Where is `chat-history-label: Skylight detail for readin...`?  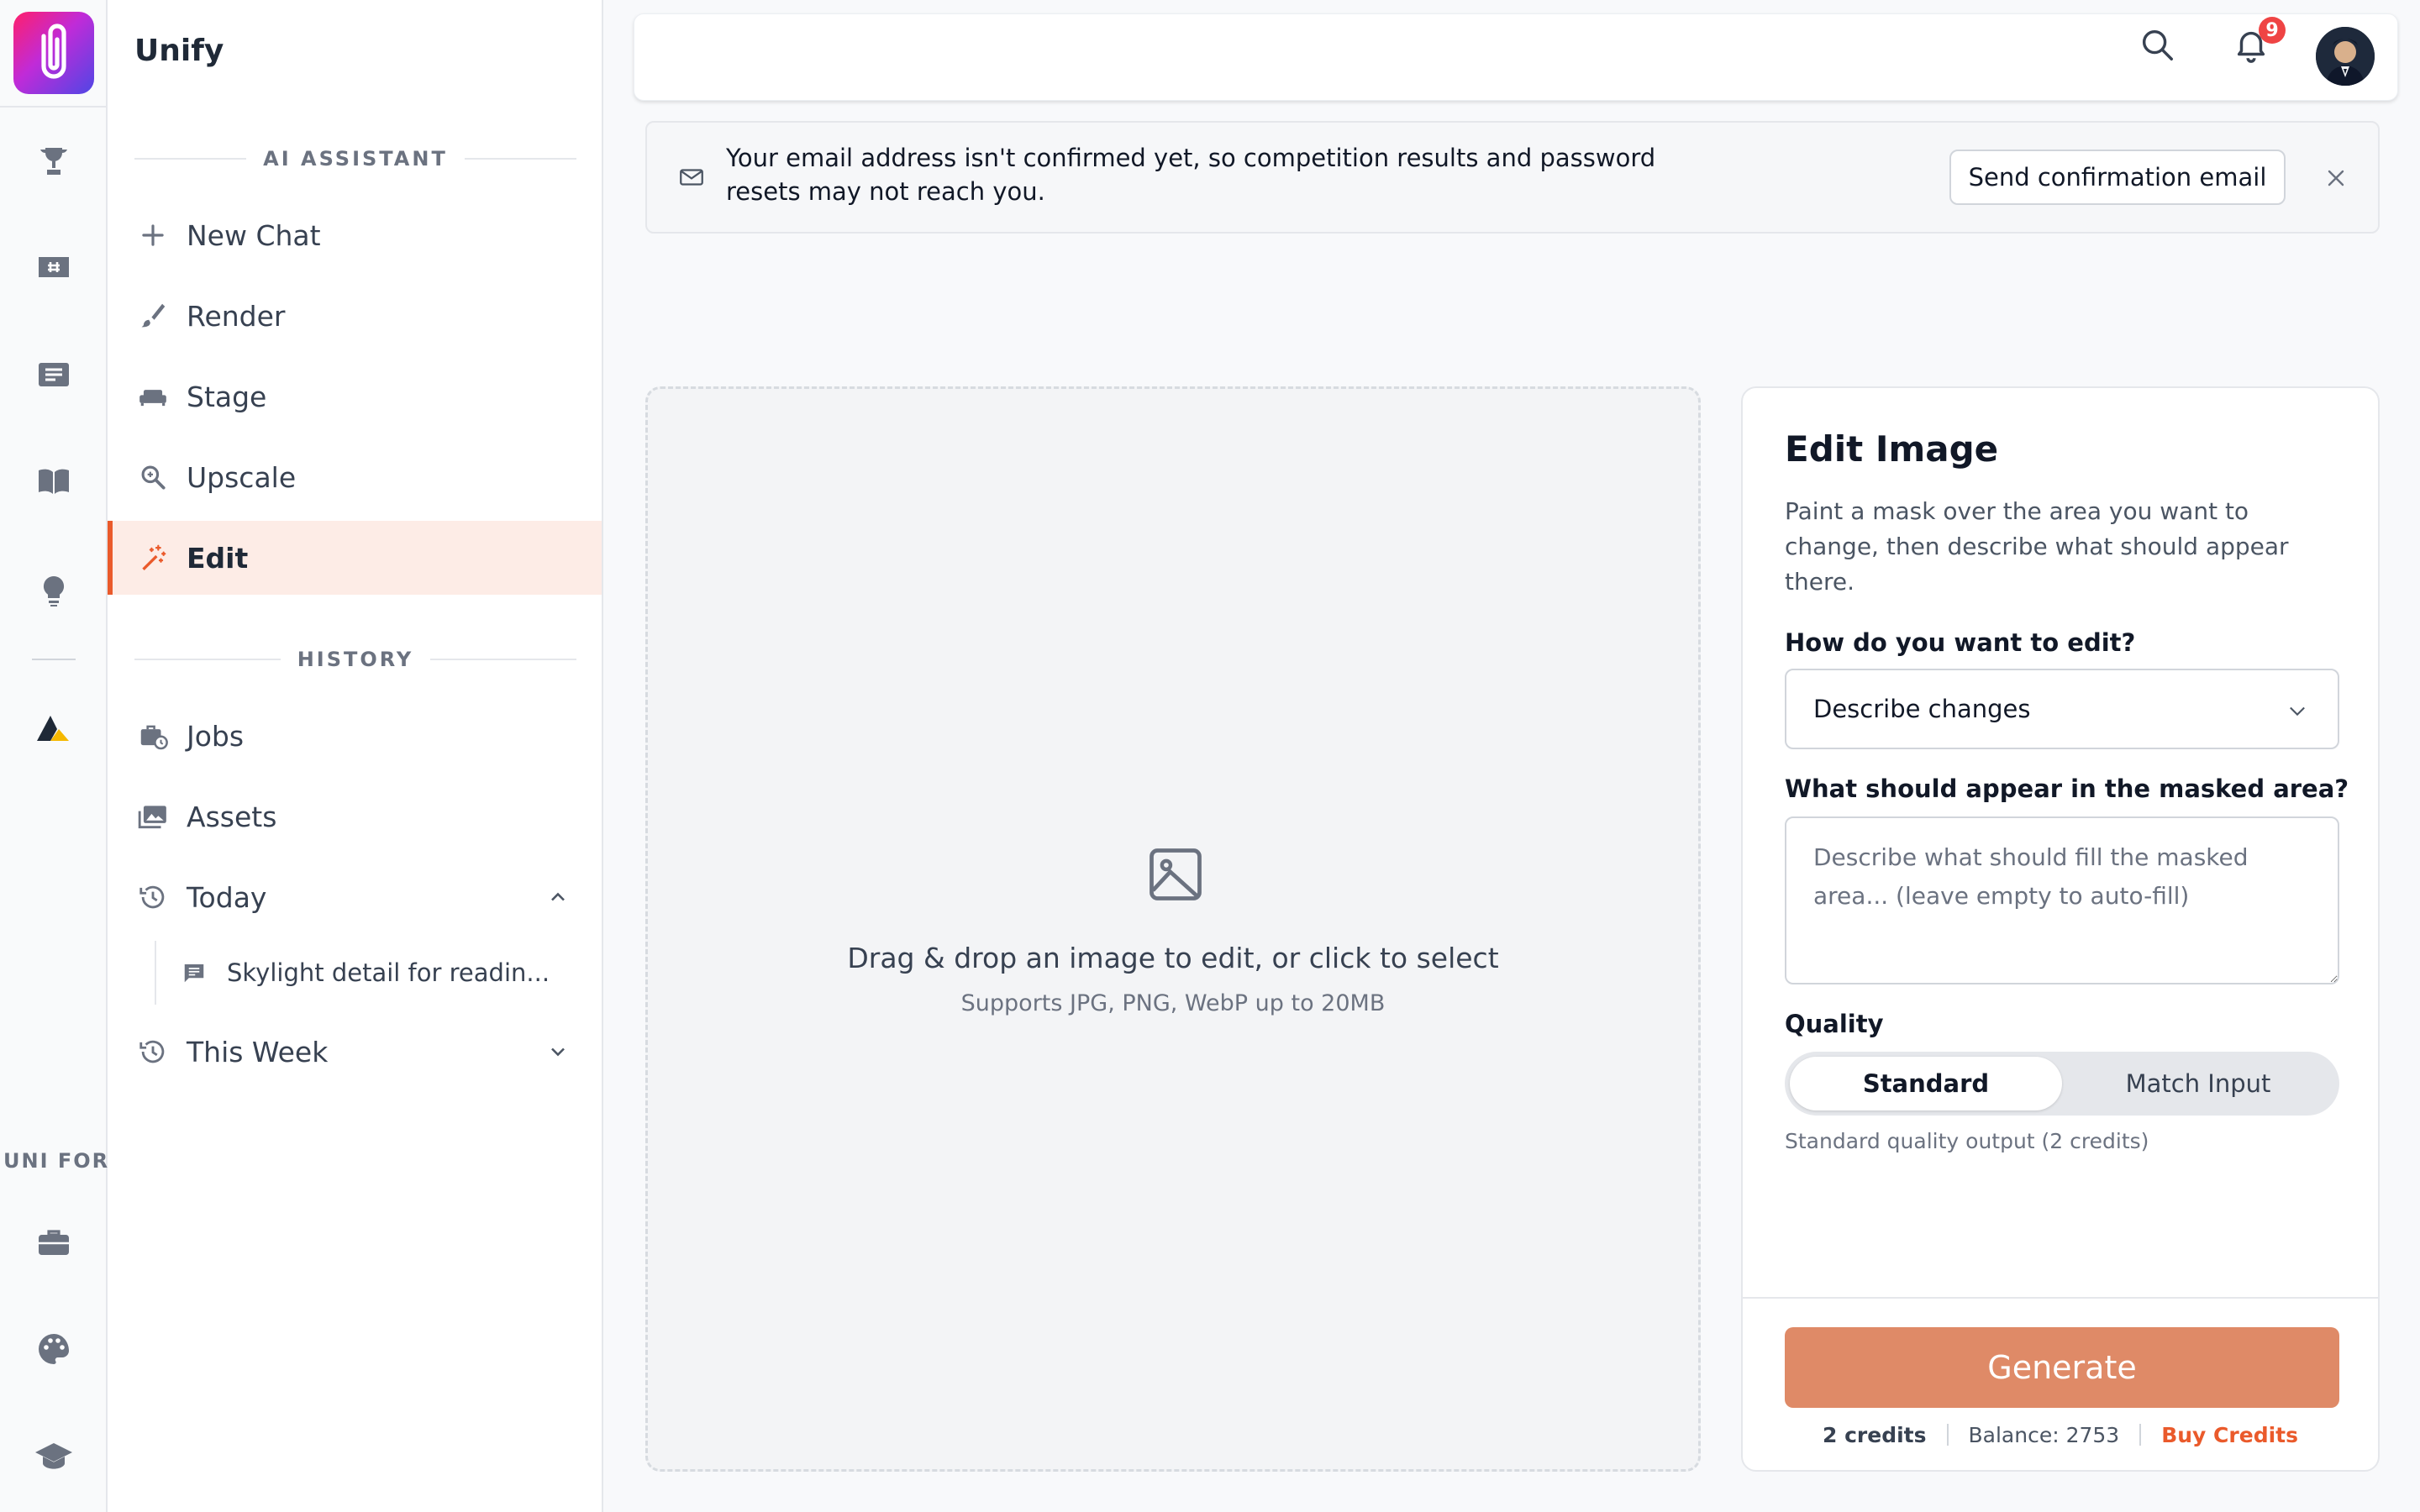
chat-history-label: Skylight detail for readin... is located at coordinates (389, 972).